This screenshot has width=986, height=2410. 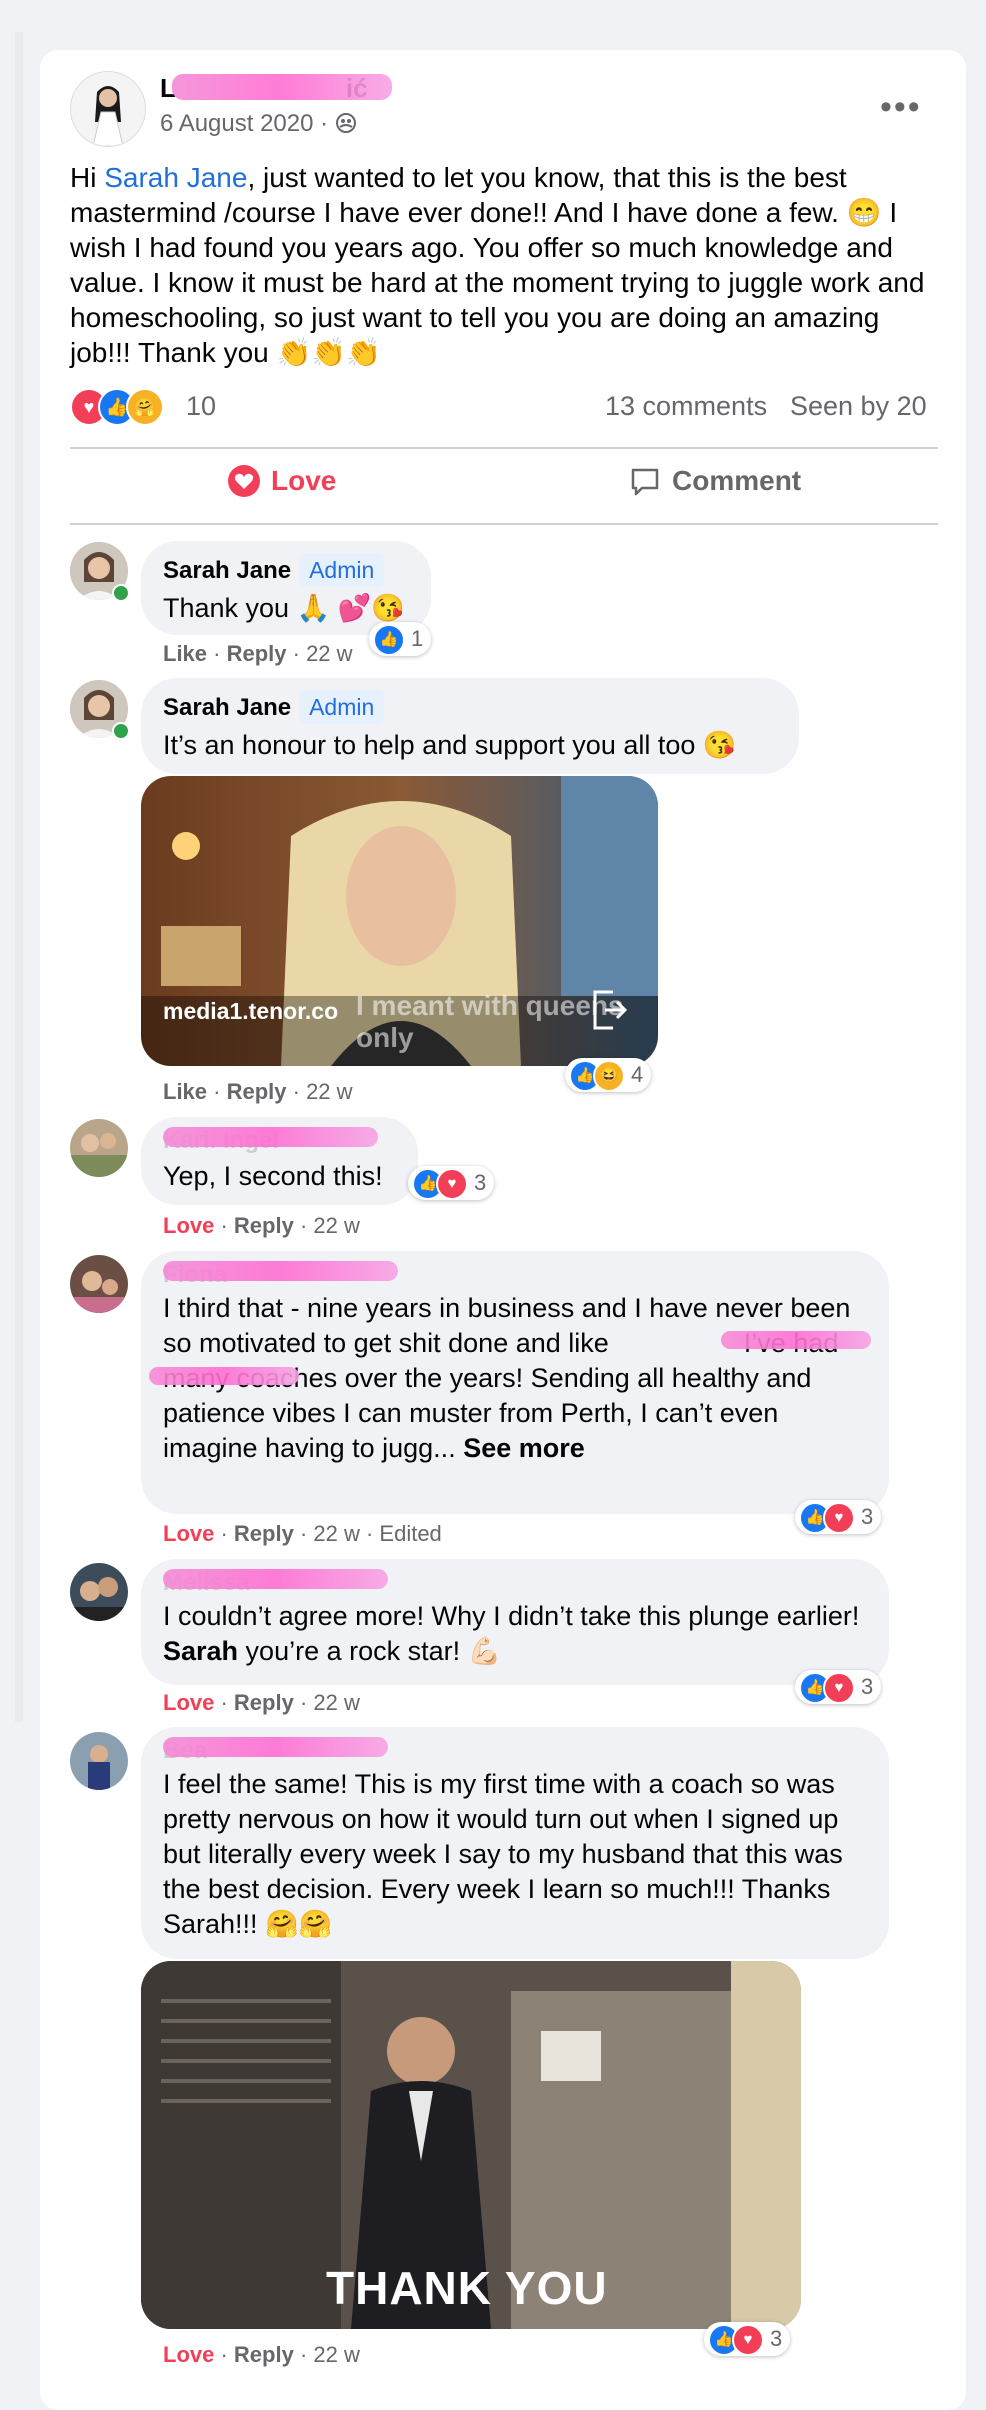 I want to click on comment-button: Comment, so click(x=714, y=481).